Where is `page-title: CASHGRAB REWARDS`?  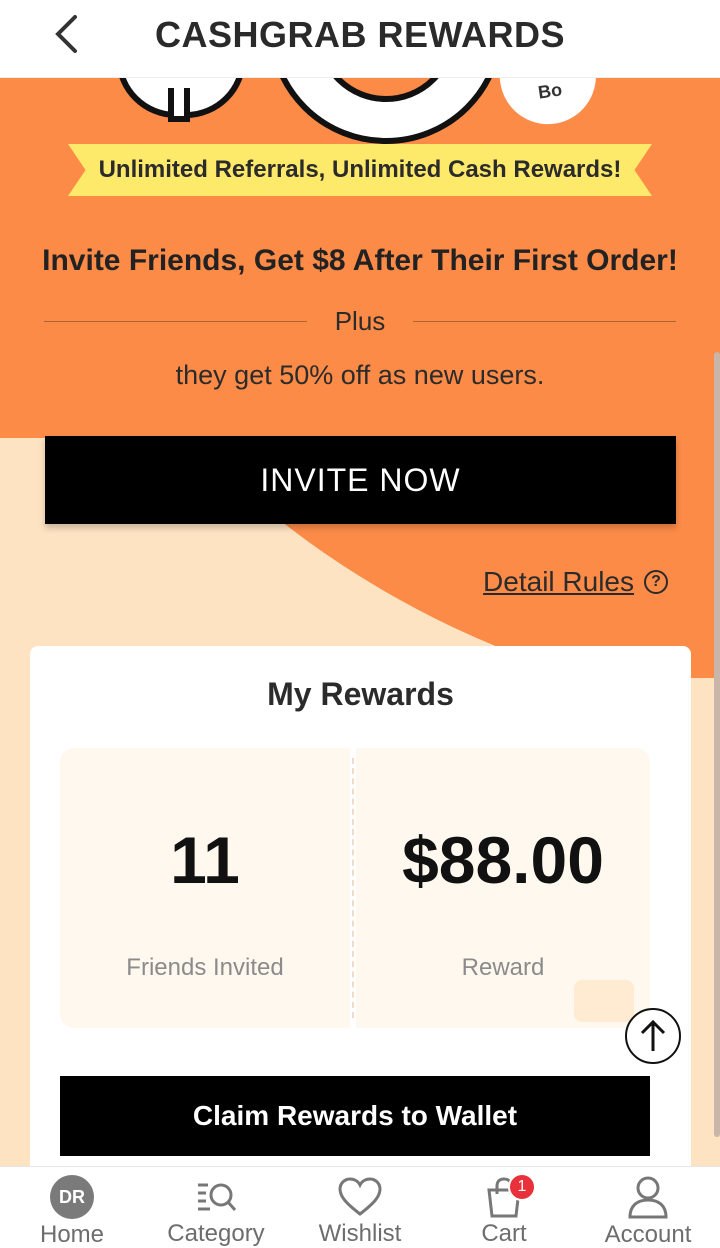
page-title: CASHGRAB REWARDS is located at coordinates (359, 34).